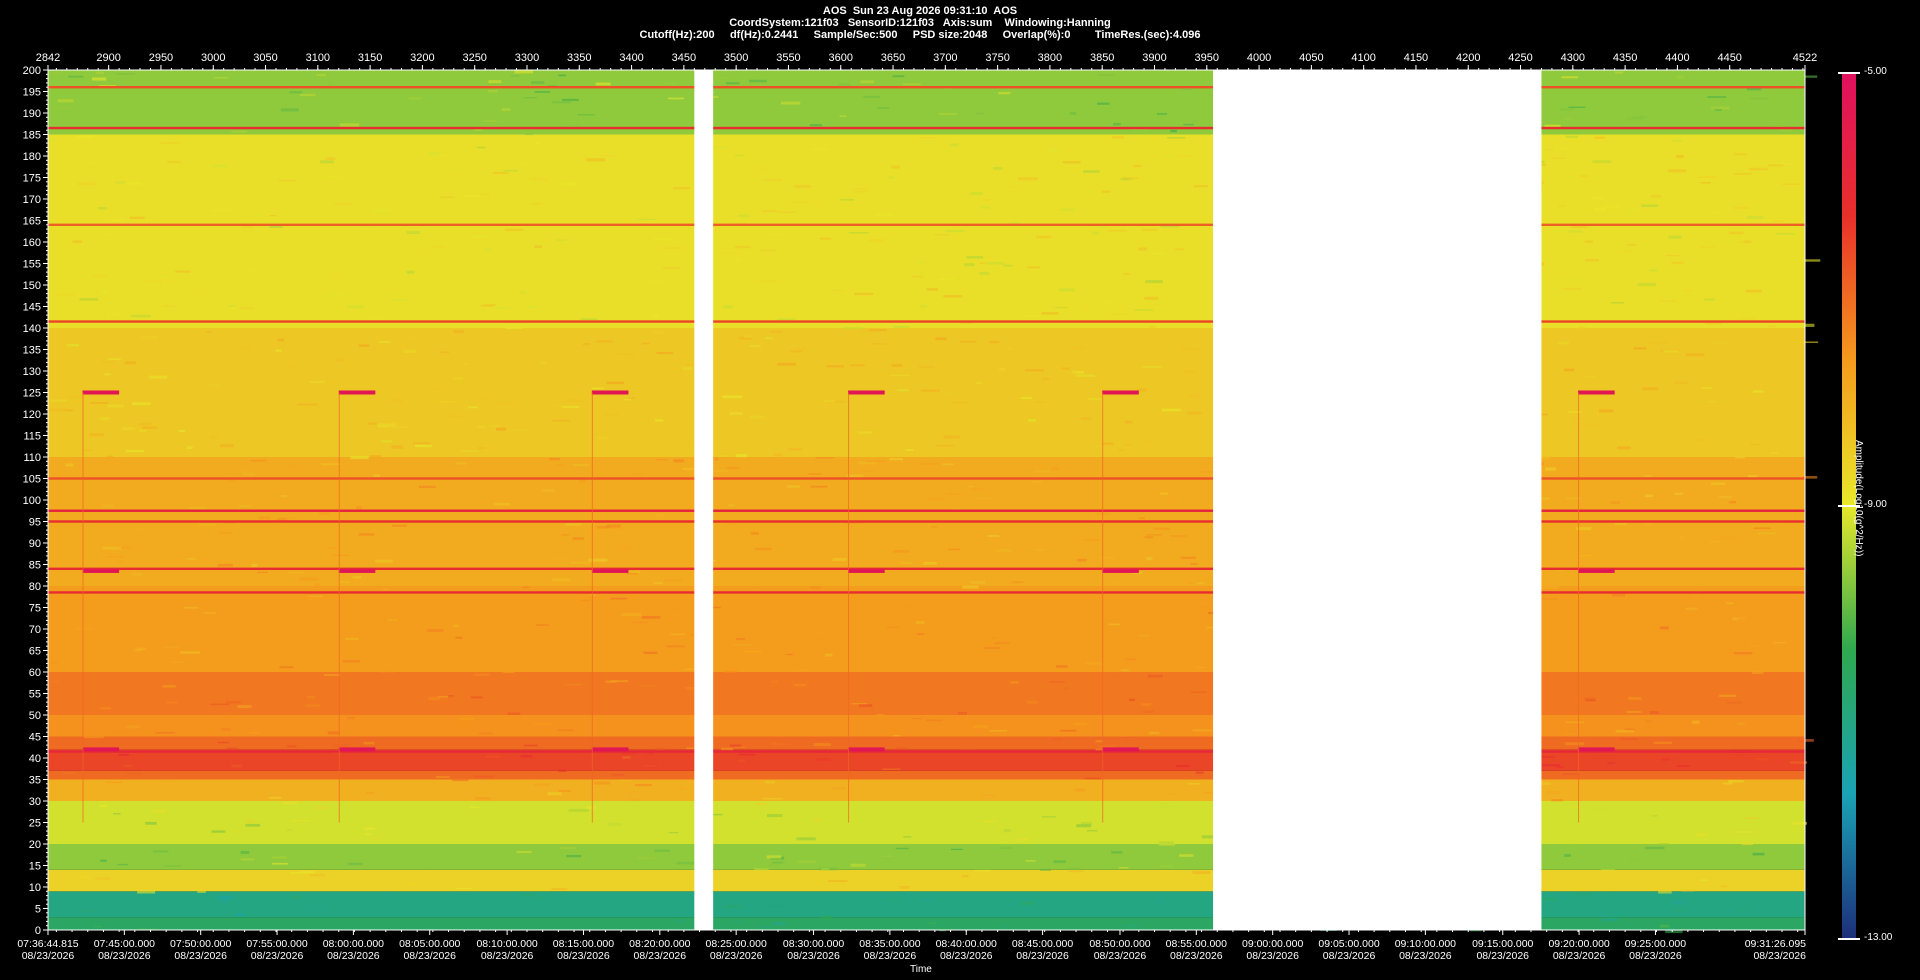 Image resolution: width=1920 pixels, height=980 pixels. What do you see at coordinates (35, 802) in the screenshot?
I see `y-tick-label: 30` at bounding box center [35, 802].